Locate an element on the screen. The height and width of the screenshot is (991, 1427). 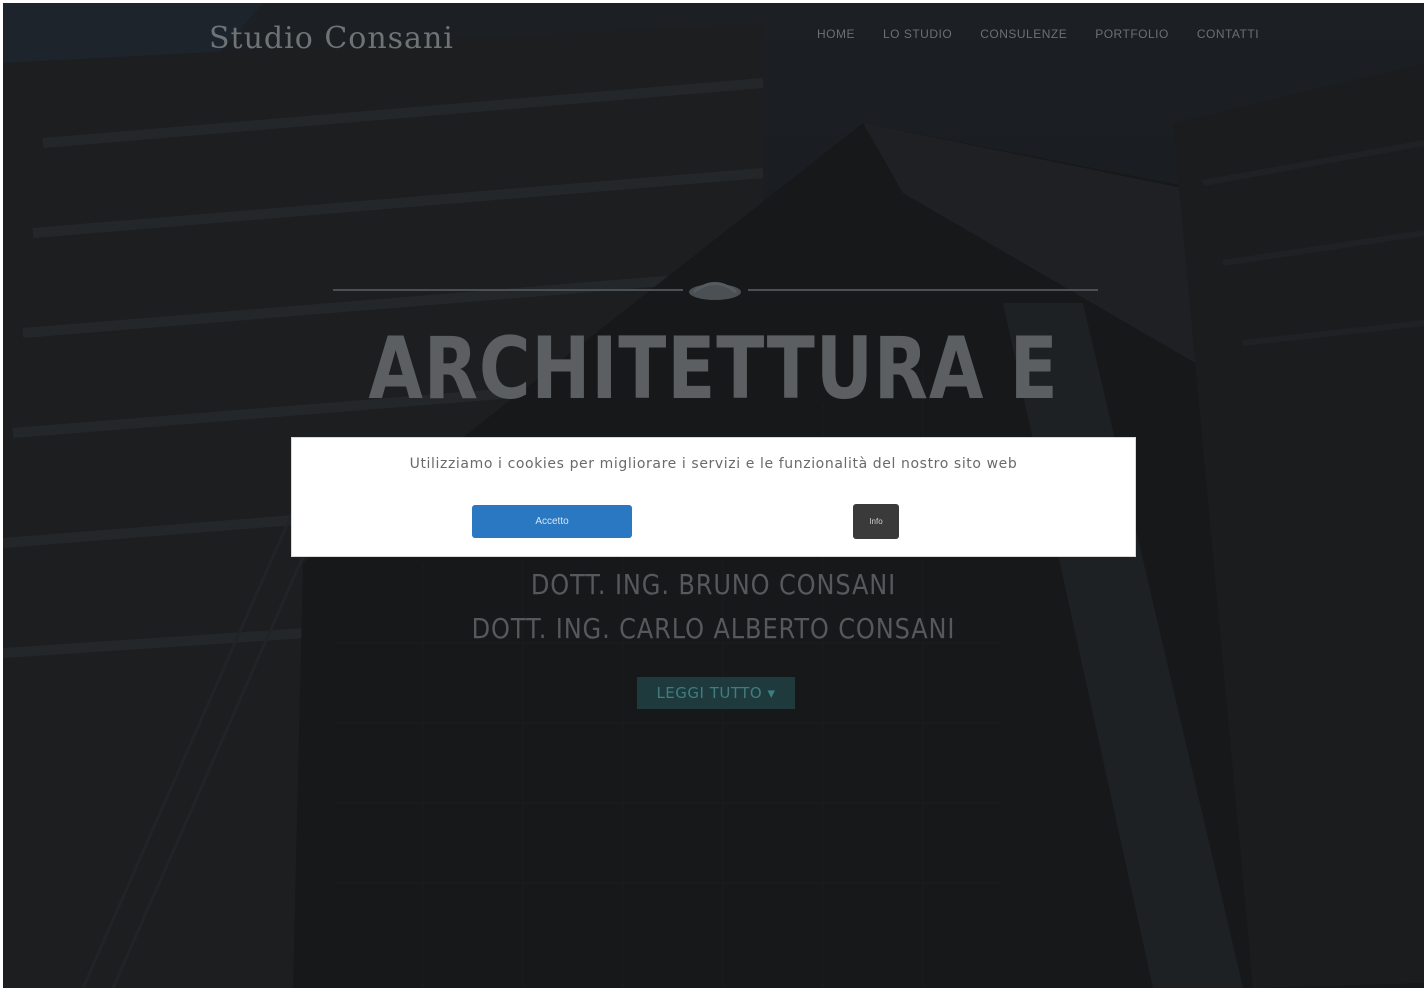
site-logo: Studio Consani is located at coordinates (331, 38).